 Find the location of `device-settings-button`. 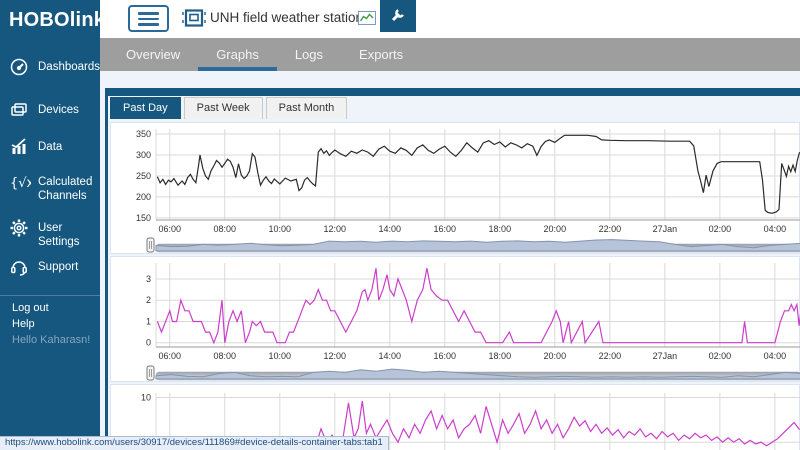

device-settings-button is located at coordinates (398, 16).